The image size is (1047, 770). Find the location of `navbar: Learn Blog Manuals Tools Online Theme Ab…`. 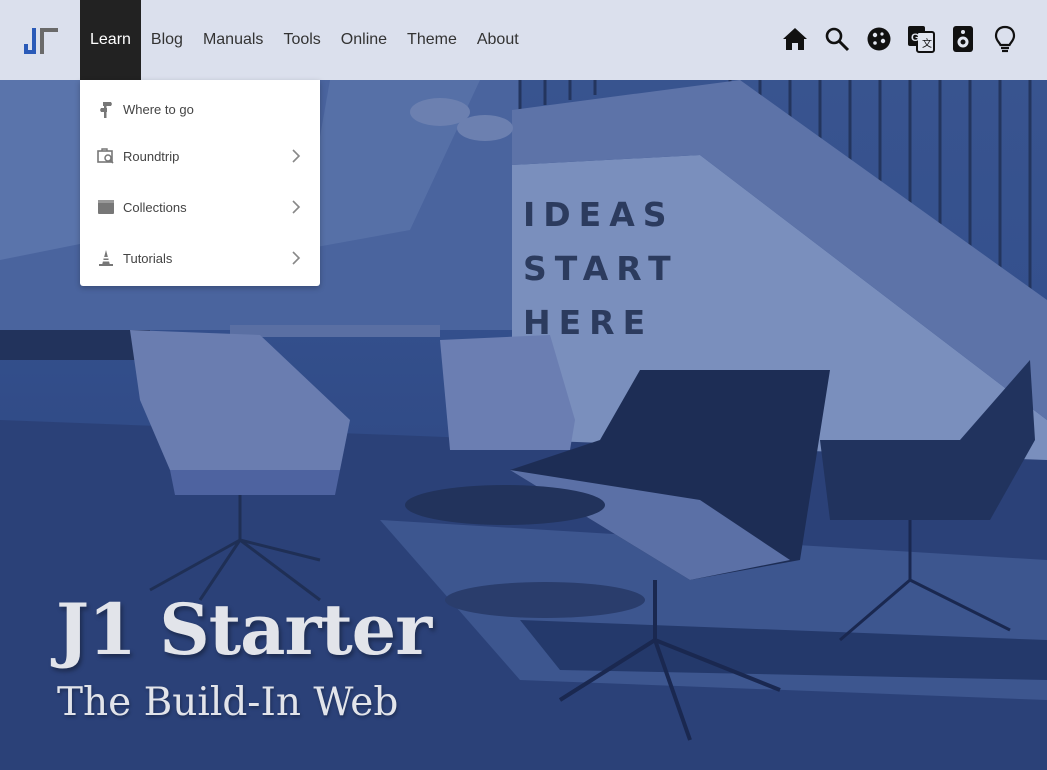

navbar: Learn Blog Manuals Tools Online Theme Ab… is located at coordinates (523, 40).